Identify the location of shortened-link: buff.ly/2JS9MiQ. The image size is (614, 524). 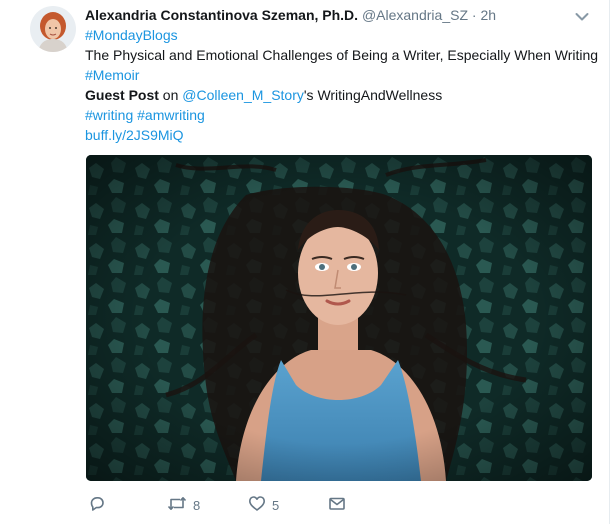
(134, 135).